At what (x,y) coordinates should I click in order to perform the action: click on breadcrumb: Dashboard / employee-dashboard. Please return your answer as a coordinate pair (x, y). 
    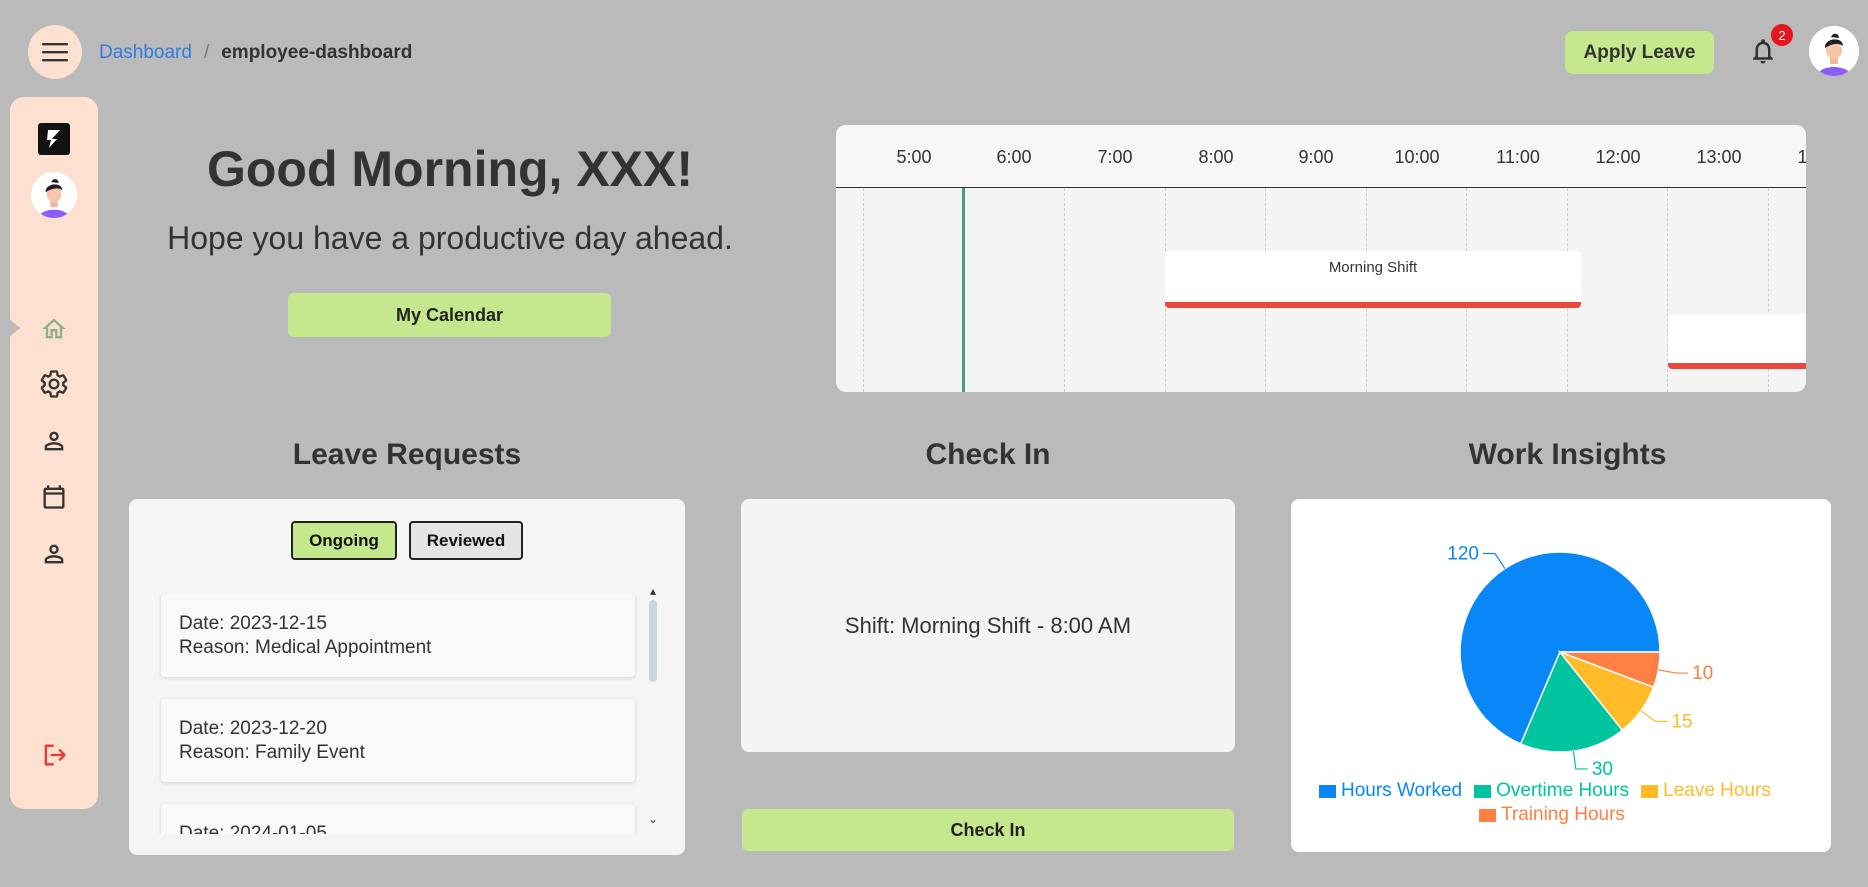
    Looking at the image, I should click on (255, 53).